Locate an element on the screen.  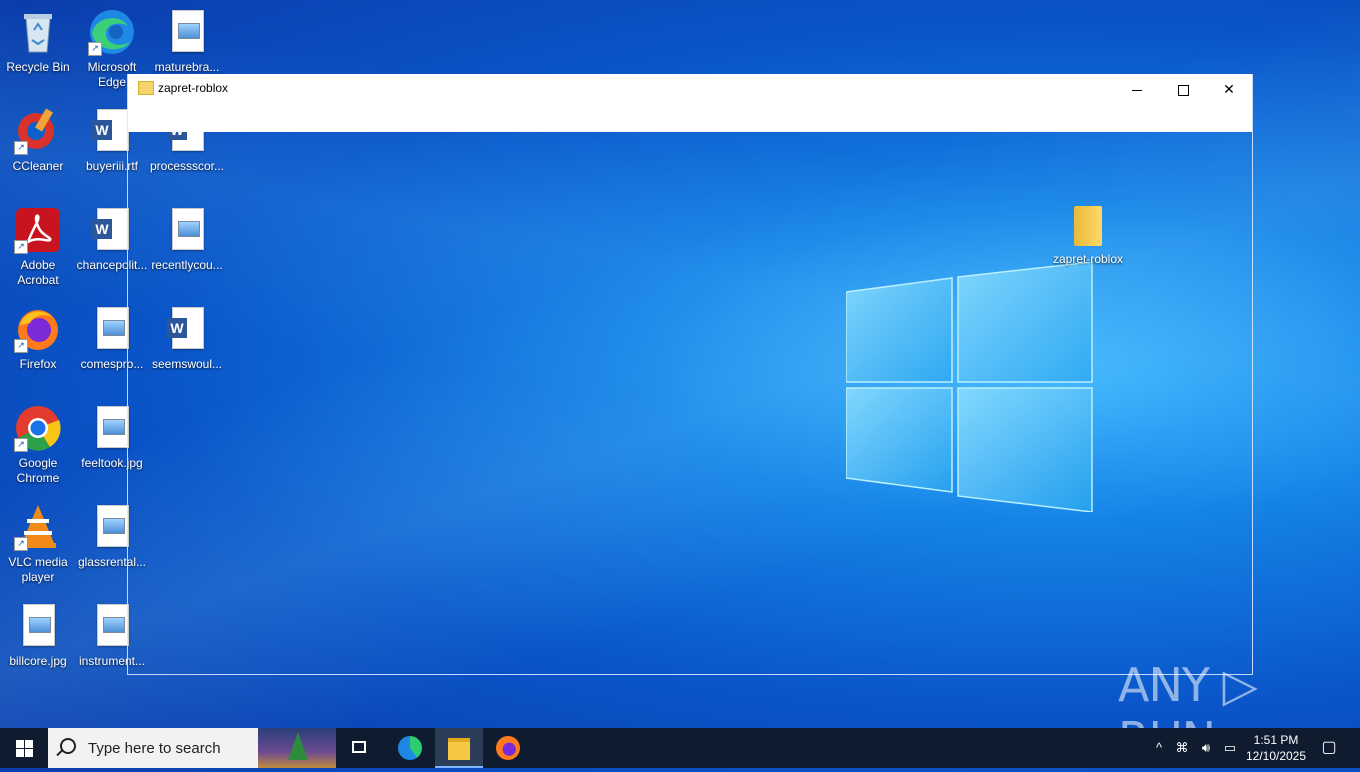
search-highlight-image is located at coordinates (297, 748).